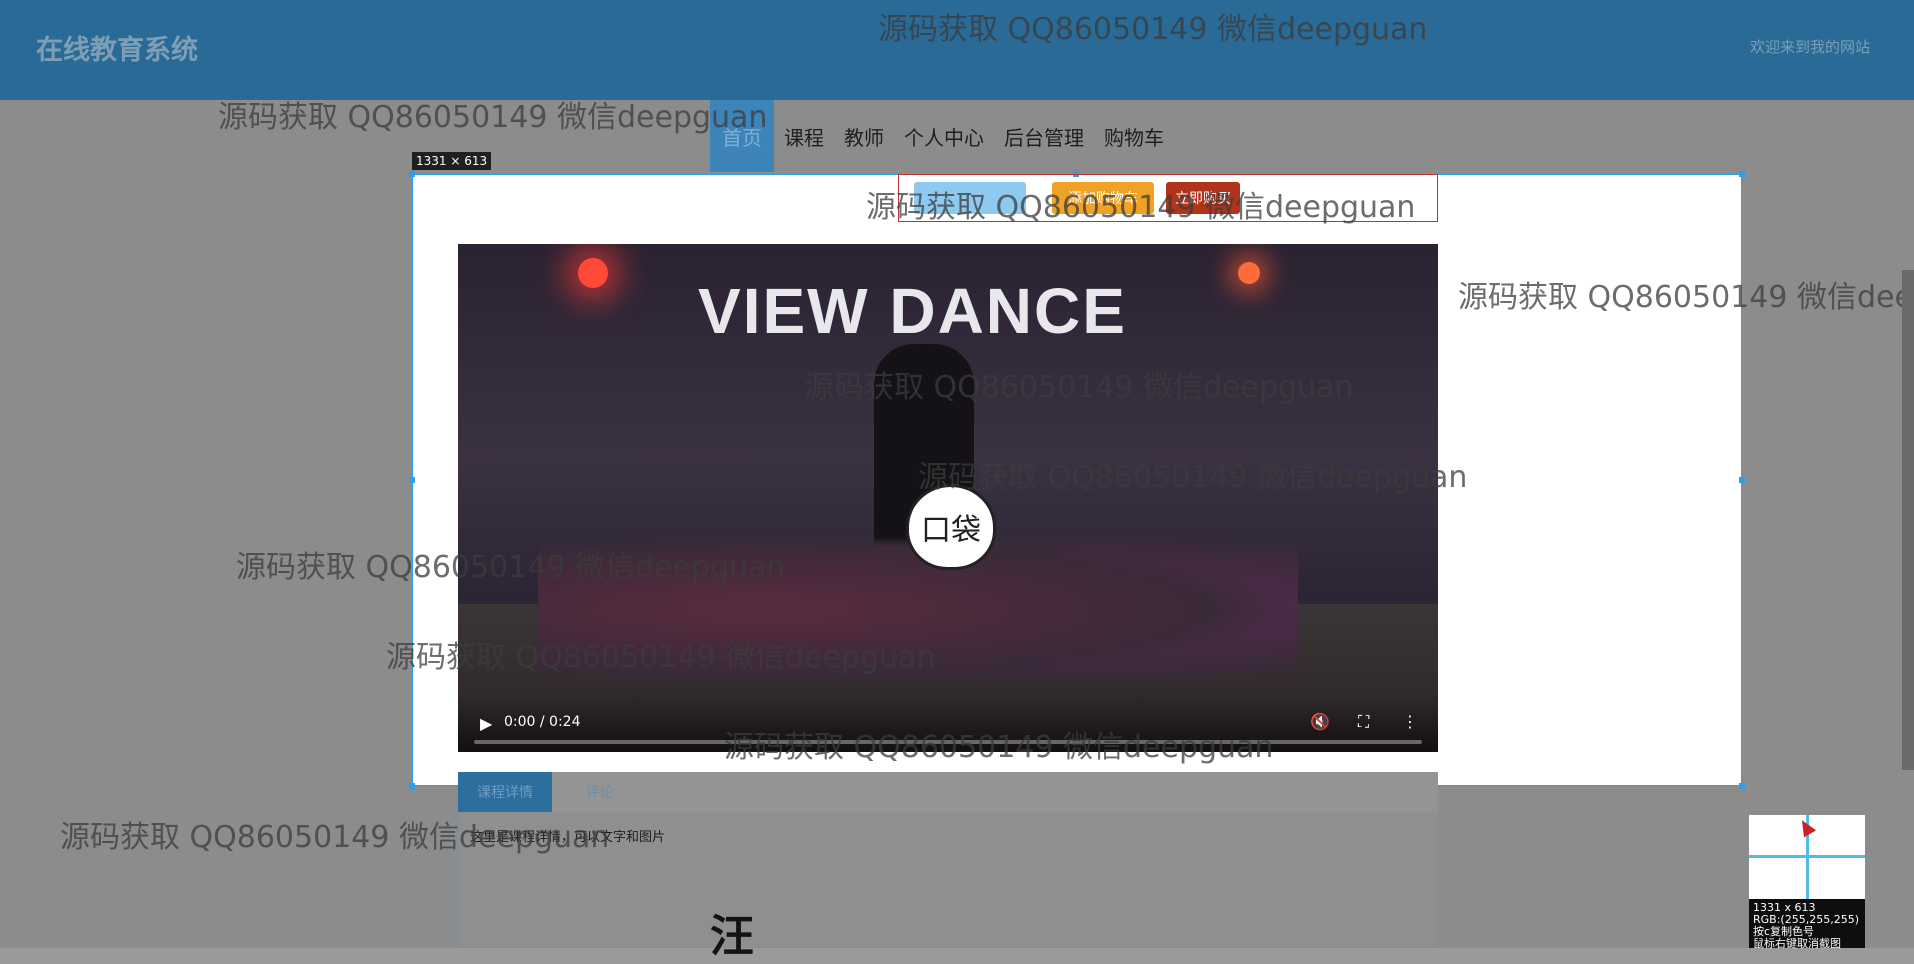 The height and width of the screenshot is (964, 1914). I want to click on tab-course-details: 课程详情, so click(505, 792).